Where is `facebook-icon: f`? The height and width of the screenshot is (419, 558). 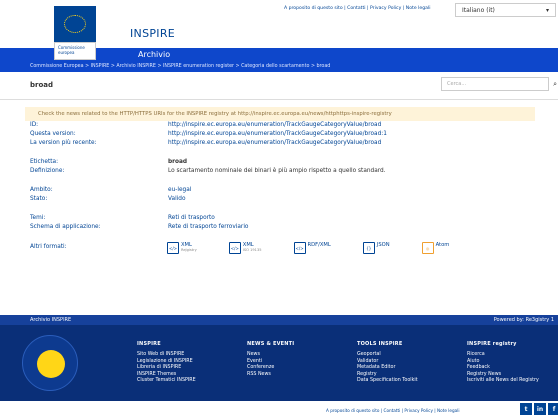 facebook-icon: f is located at coordinates (553, 409).